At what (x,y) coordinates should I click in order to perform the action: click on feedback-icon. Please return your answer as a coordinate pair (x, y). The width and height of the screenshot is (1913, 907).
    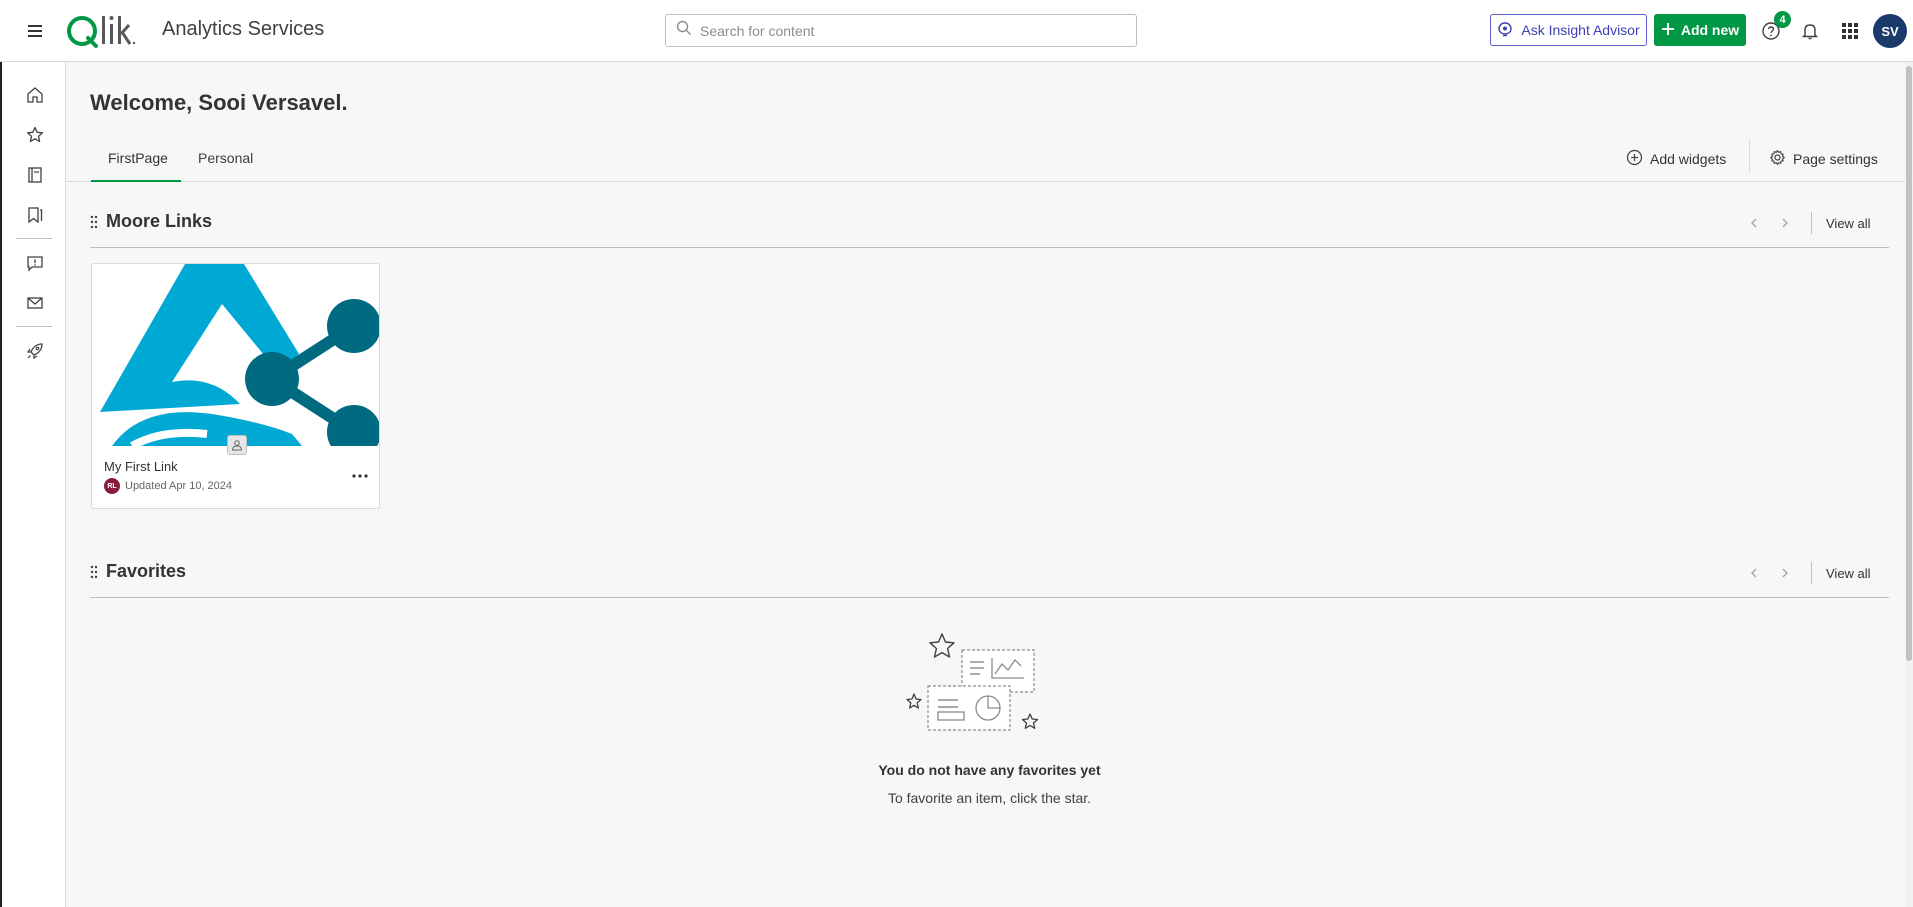
    Looking at the image, I should click on (35, 263).